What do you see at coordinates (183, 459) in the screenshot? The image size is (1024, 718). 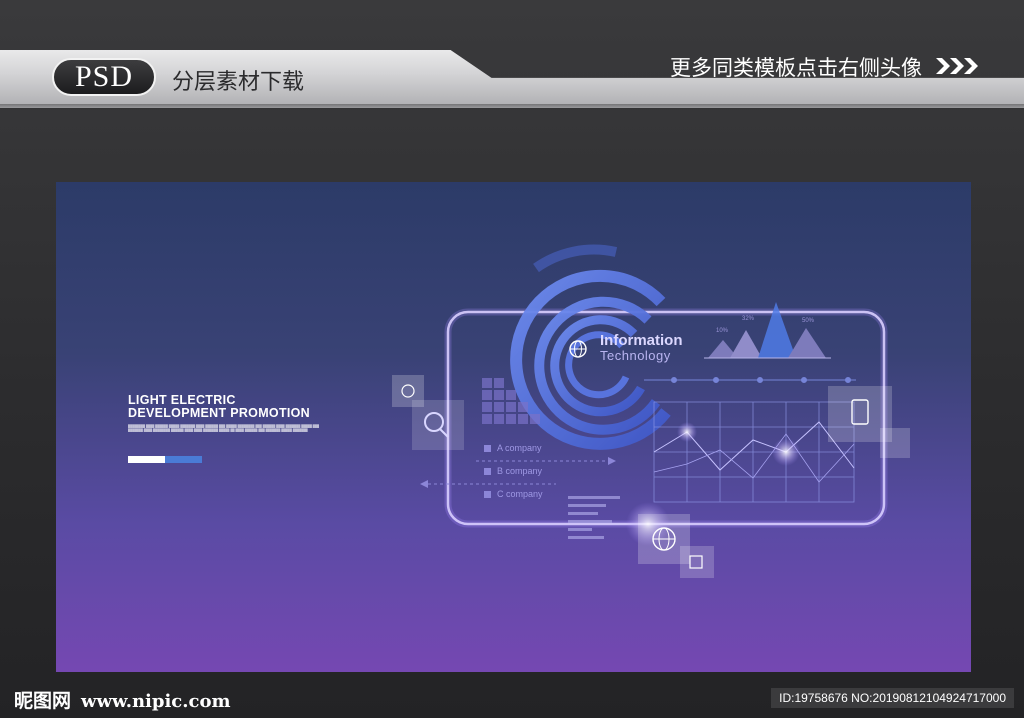 I see `poster-button-secondary` at bounding box center [183, 459].